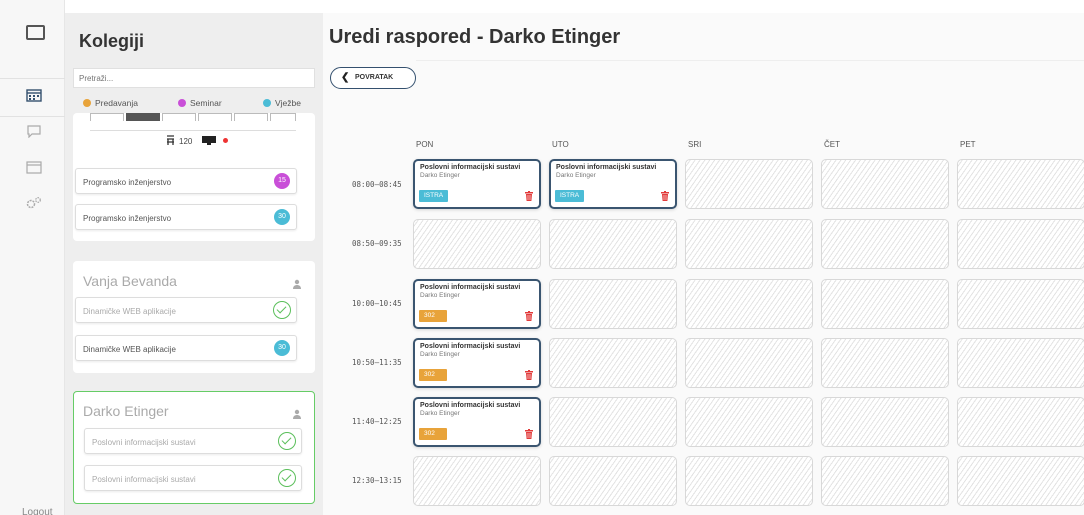 This screenshot has width=1084, height=515. What do you see at coordinates (37, 511) in the screenshot?
I see `logout-link: Logout` at bounding box center [37, 511].